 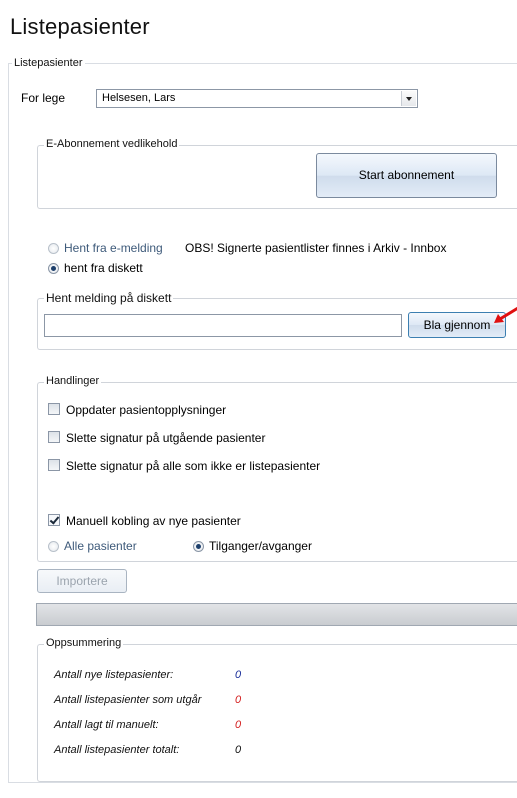 I want to click on summary-legend: Oppsummering, so click(x=84, y=643).